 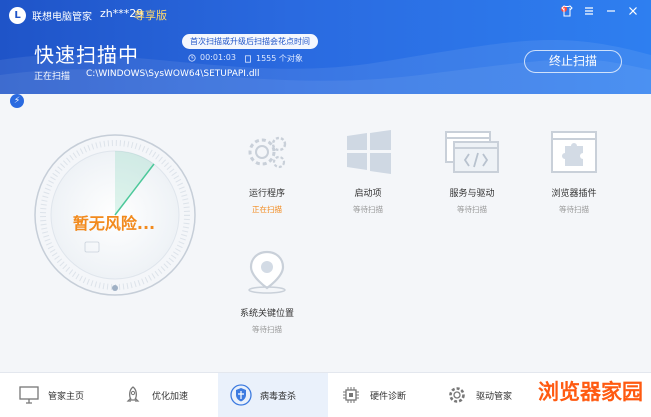 I want to click on scan-status-label: 正在扫描, so click(x=52, y=77).